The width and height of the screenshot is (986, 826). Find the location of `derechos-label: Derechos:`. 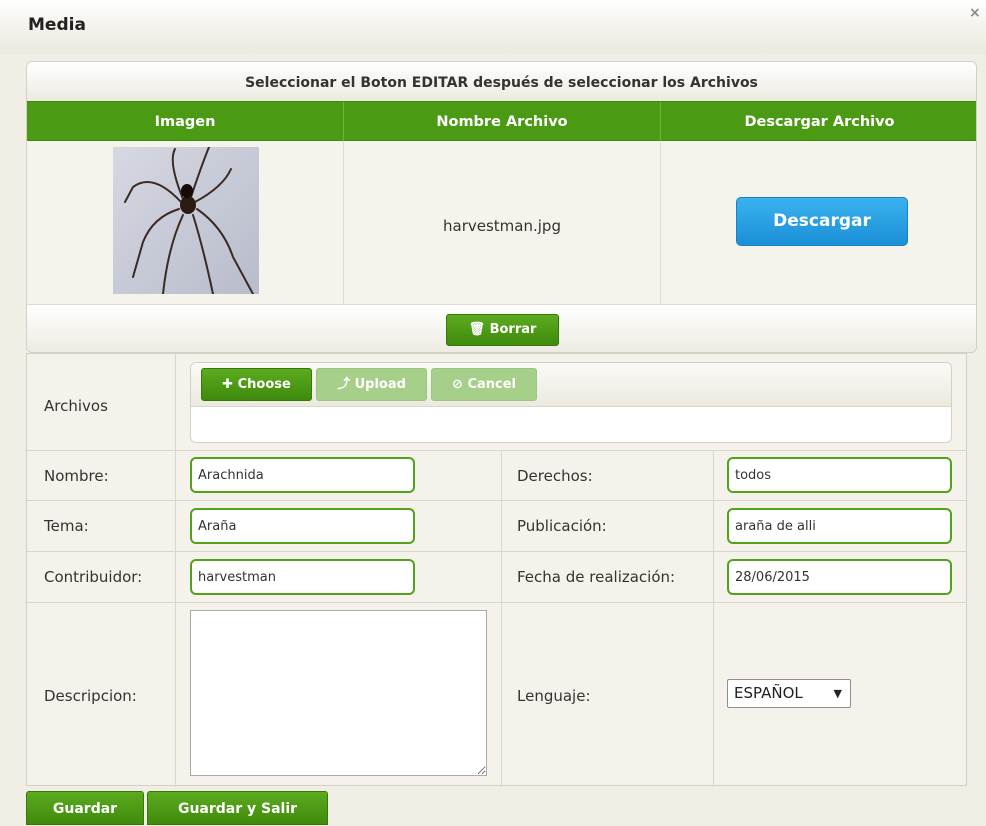

derechos-label: Derechos: is located at coordinates (555, 476).